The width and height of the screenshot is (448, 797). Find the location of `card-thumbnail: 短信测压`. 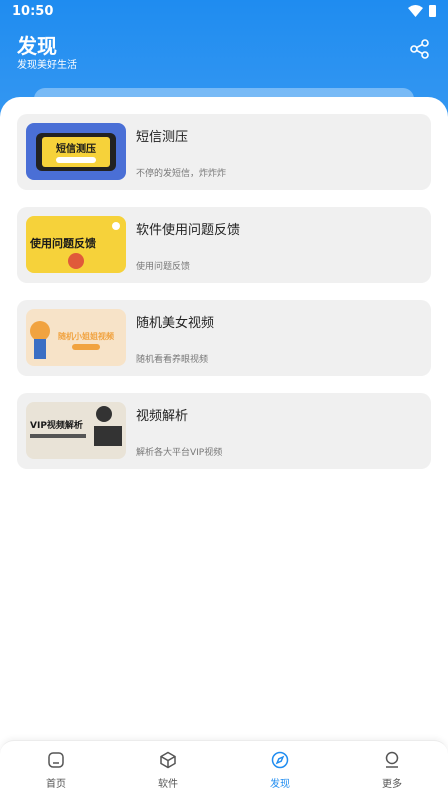

card-thumbnail: 短信测压 is located at coordinates (76, 151).